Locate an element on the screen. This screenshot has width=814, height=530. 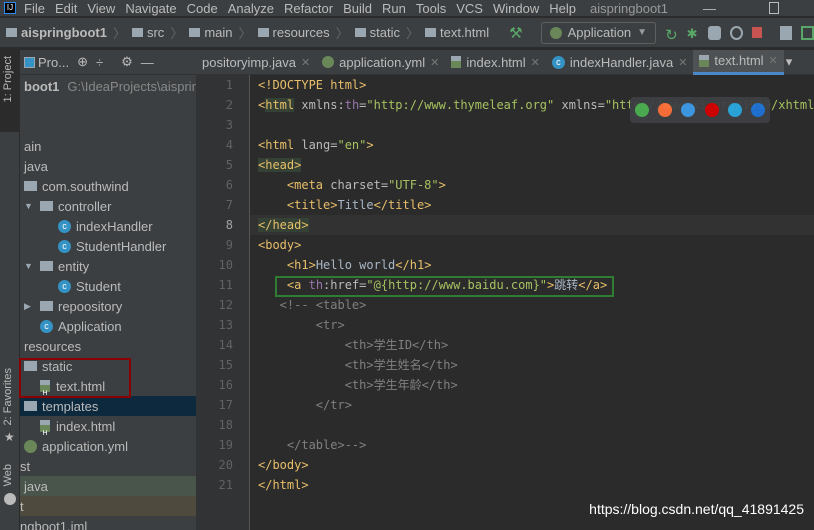
code-line: <head> is located at coordinates (280, 165).